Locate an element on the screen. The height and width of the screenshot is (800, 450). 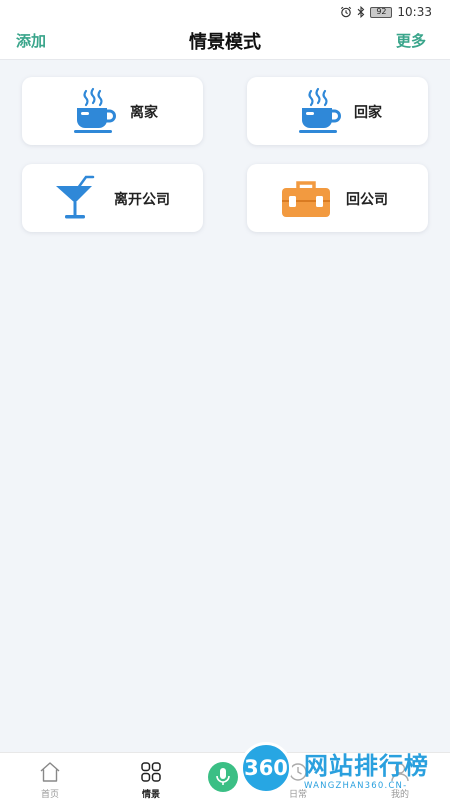
watermark-subtitle: WANGZHAN360.CN- is located at coordinates (356, 786).